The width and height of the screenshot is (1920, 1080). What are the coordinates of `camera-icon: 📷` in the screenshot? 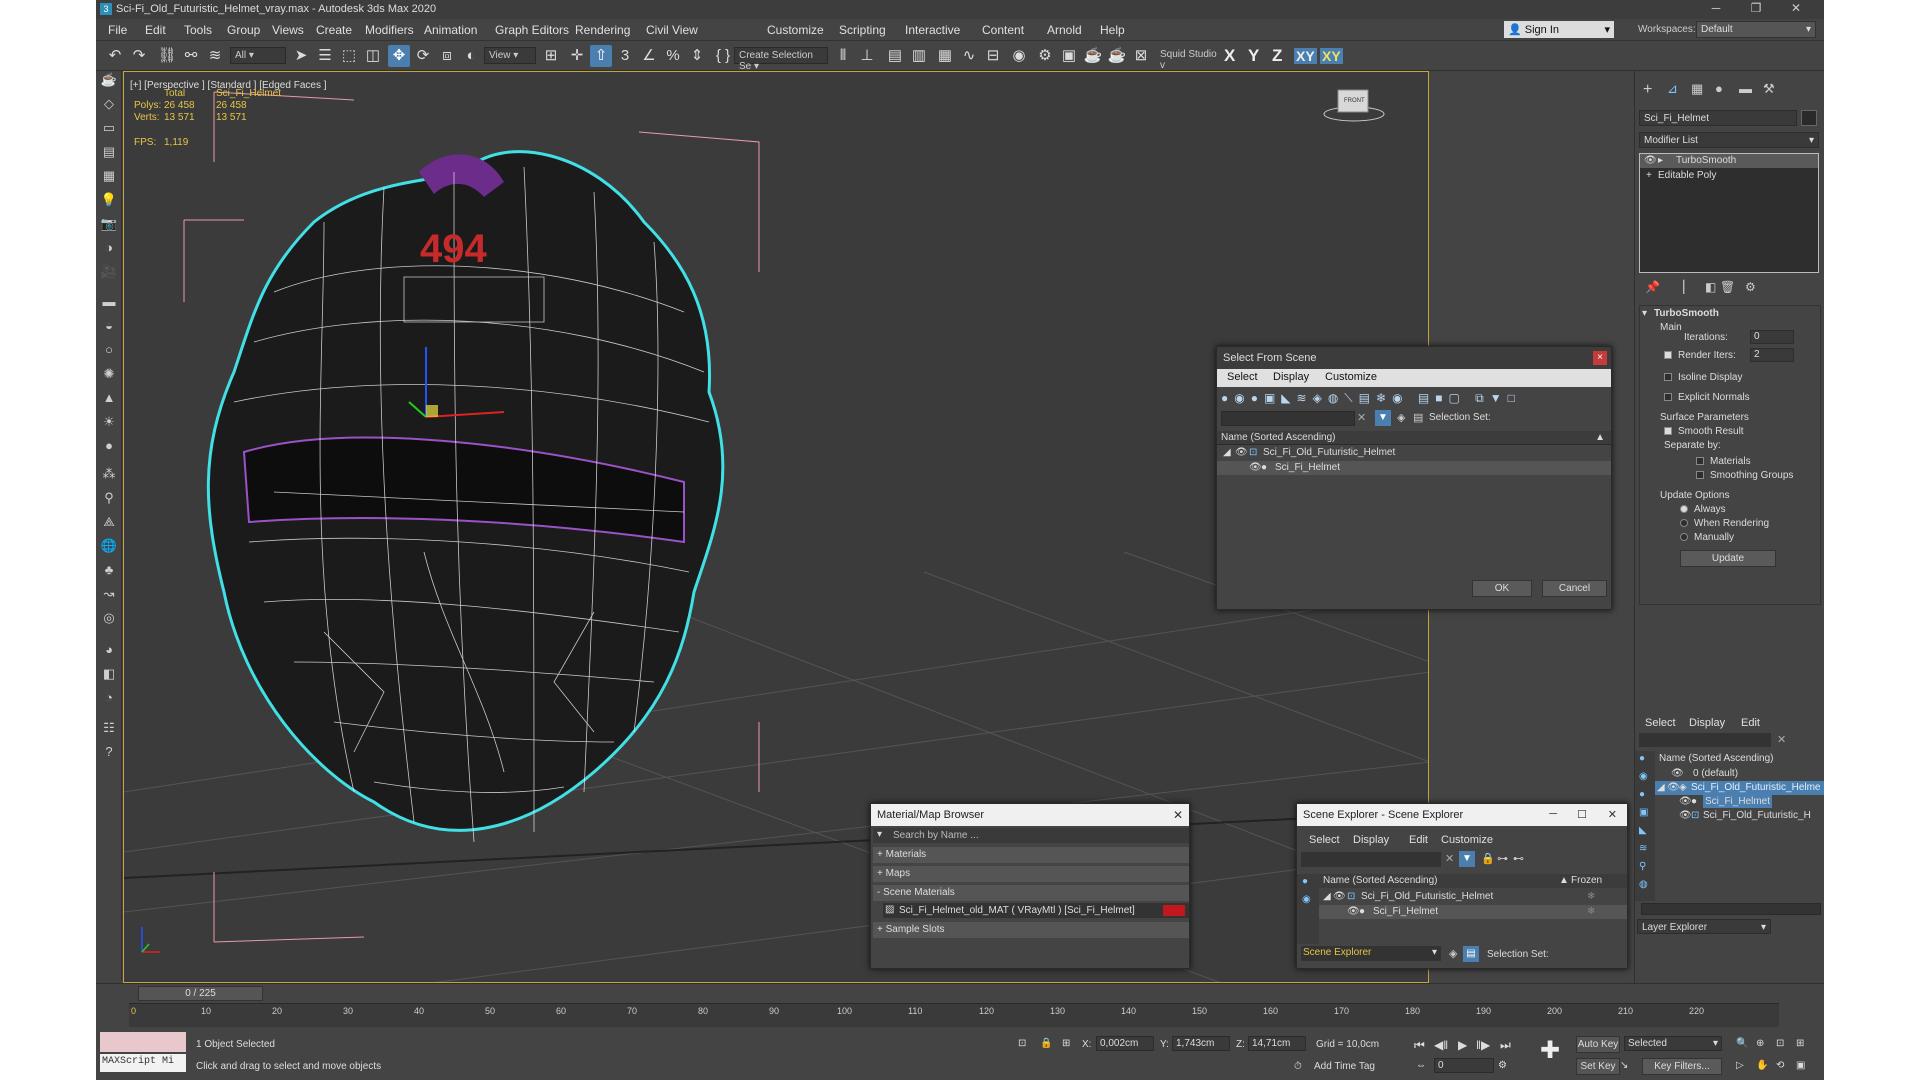 It's located at (109, 224).